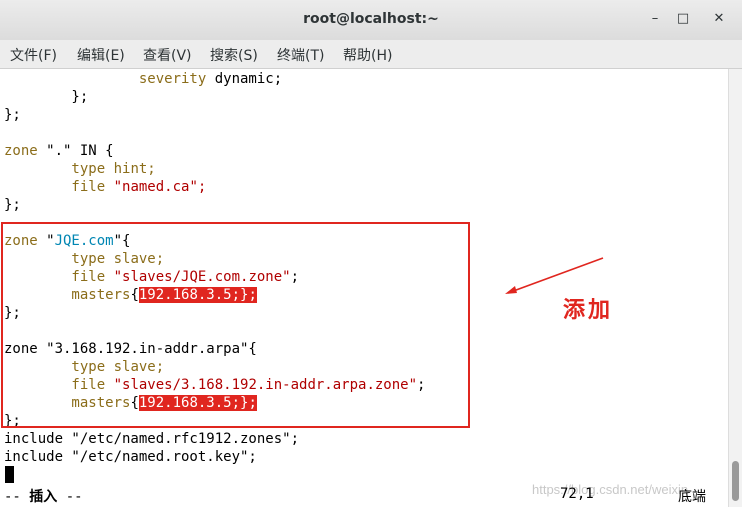  What do you see at coordinates (9, 474) in the screenshot?
I see `text-cursor` at bounding box center [9, 474].